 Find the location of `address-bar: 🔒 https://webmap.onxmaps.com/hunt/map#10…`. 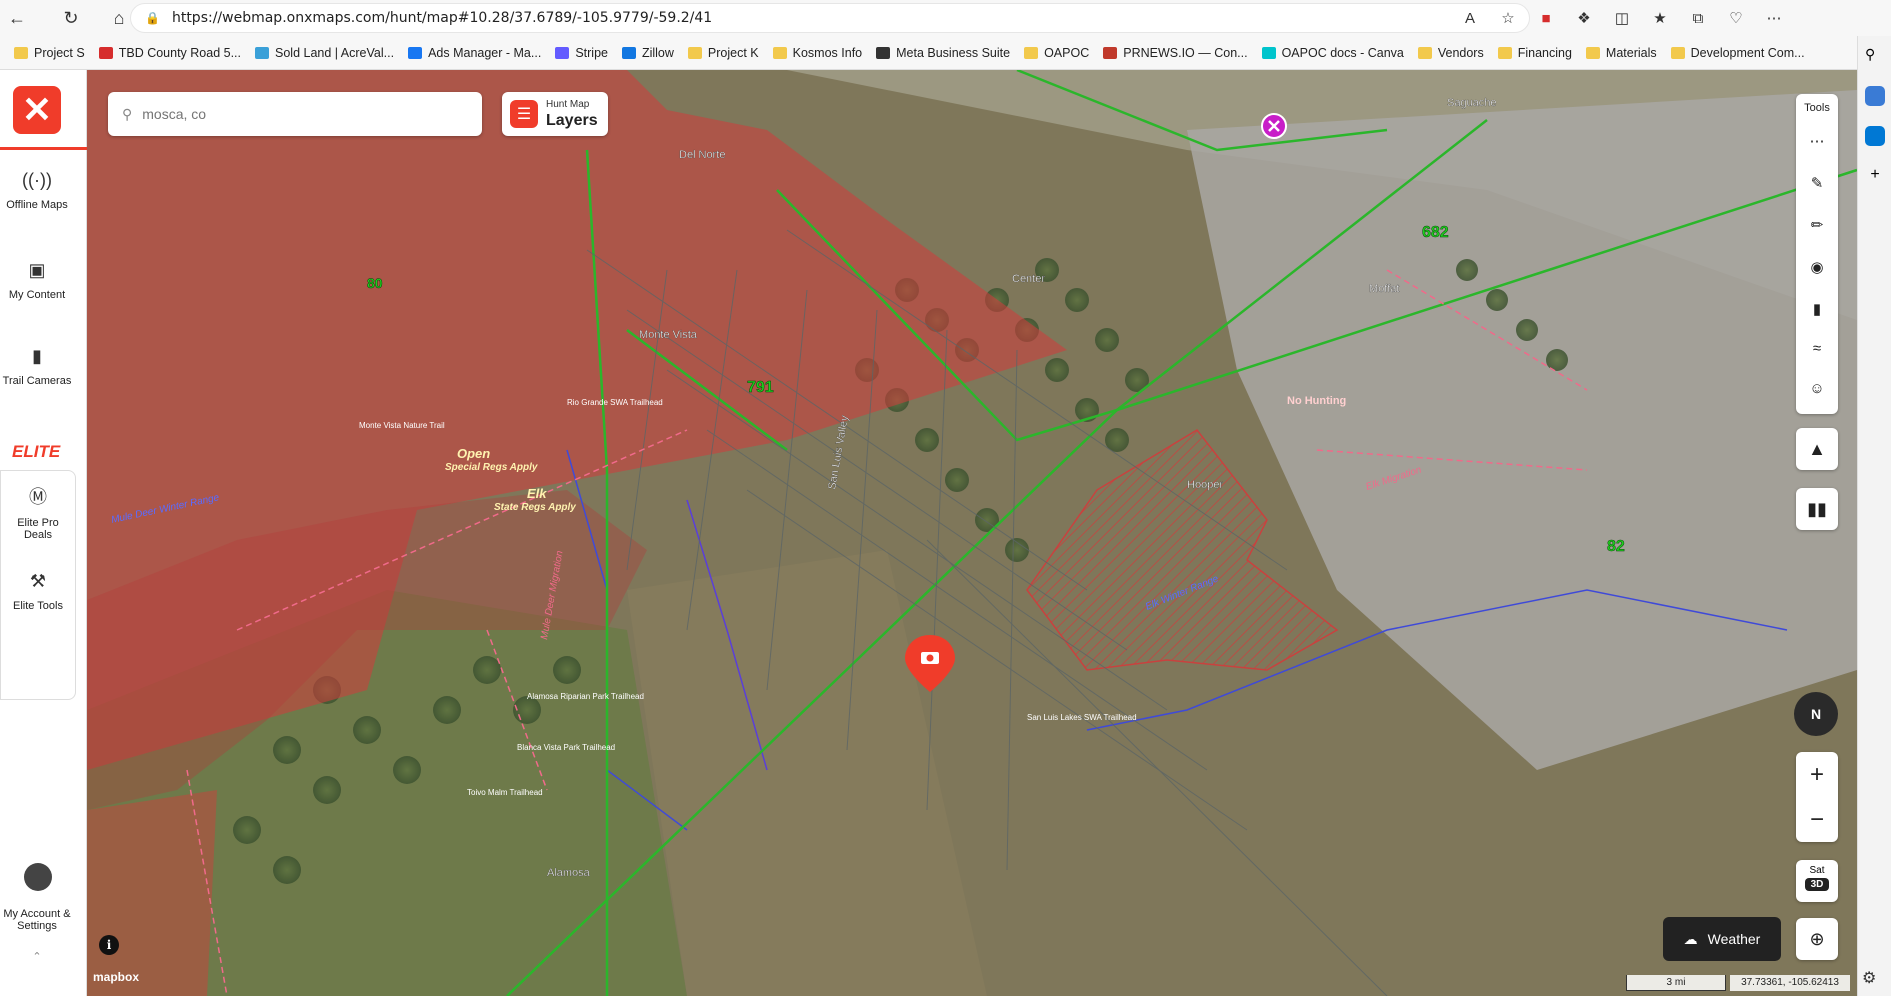

address-bar: 🔒 https://webmap.onxmaps.com/hunt/map#10… is located at coordinates (830, 18).